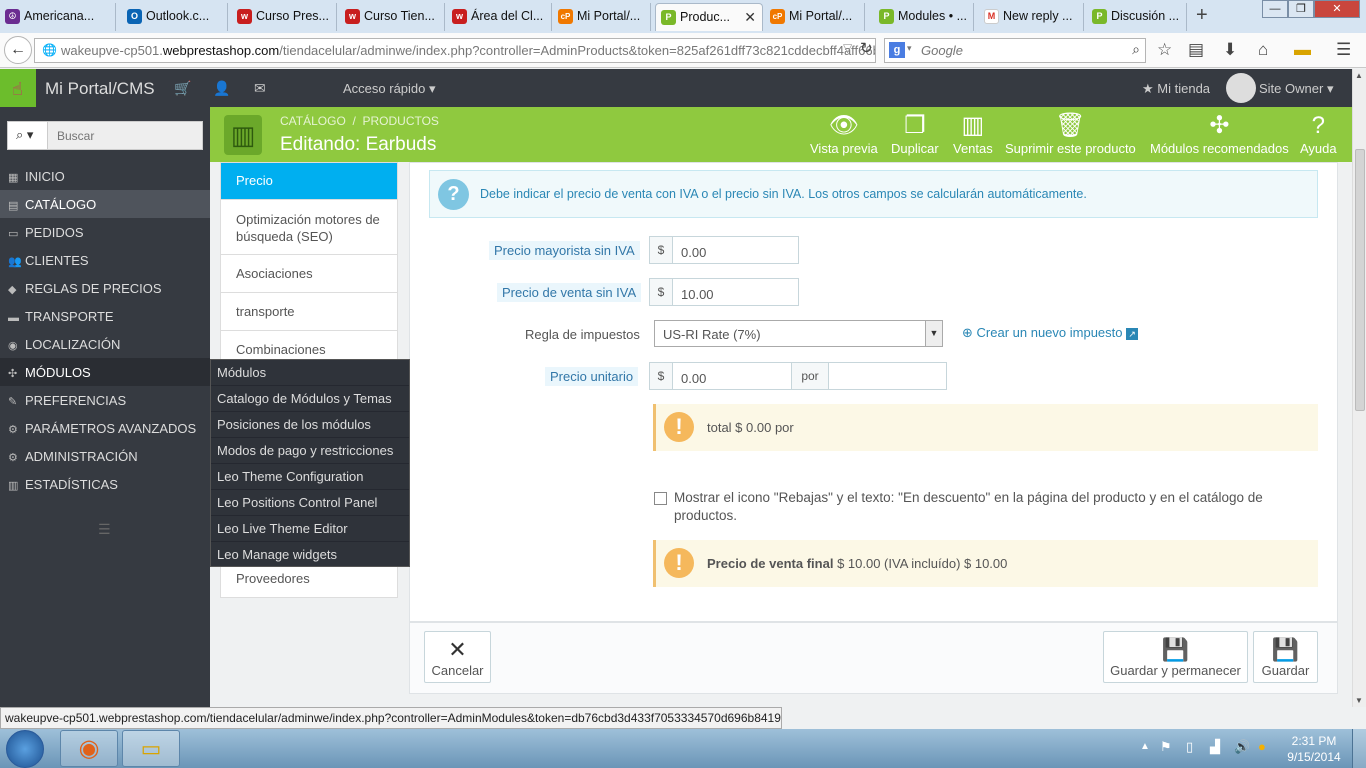 The image size is (1366, 768). What do you see at coordinates (310, 373) in the screenshot?
I see `flyout-item: Módulos` at bounding box center [310, 373].